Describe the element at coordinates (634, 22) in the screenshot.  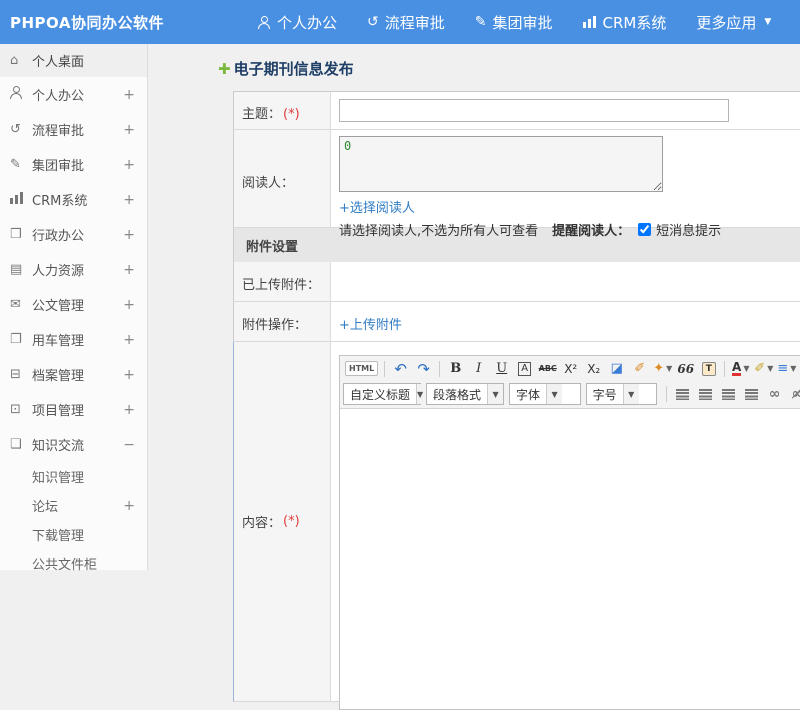
I see `nav-label: CRM系统` at that location.